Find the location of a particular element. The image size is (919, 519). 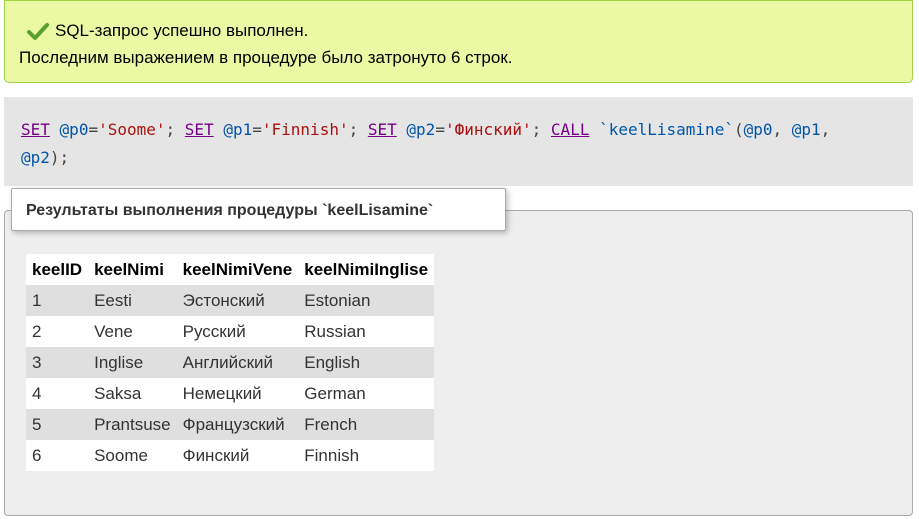

sql-string: 'Soome' is located at coordinates (132, 129).